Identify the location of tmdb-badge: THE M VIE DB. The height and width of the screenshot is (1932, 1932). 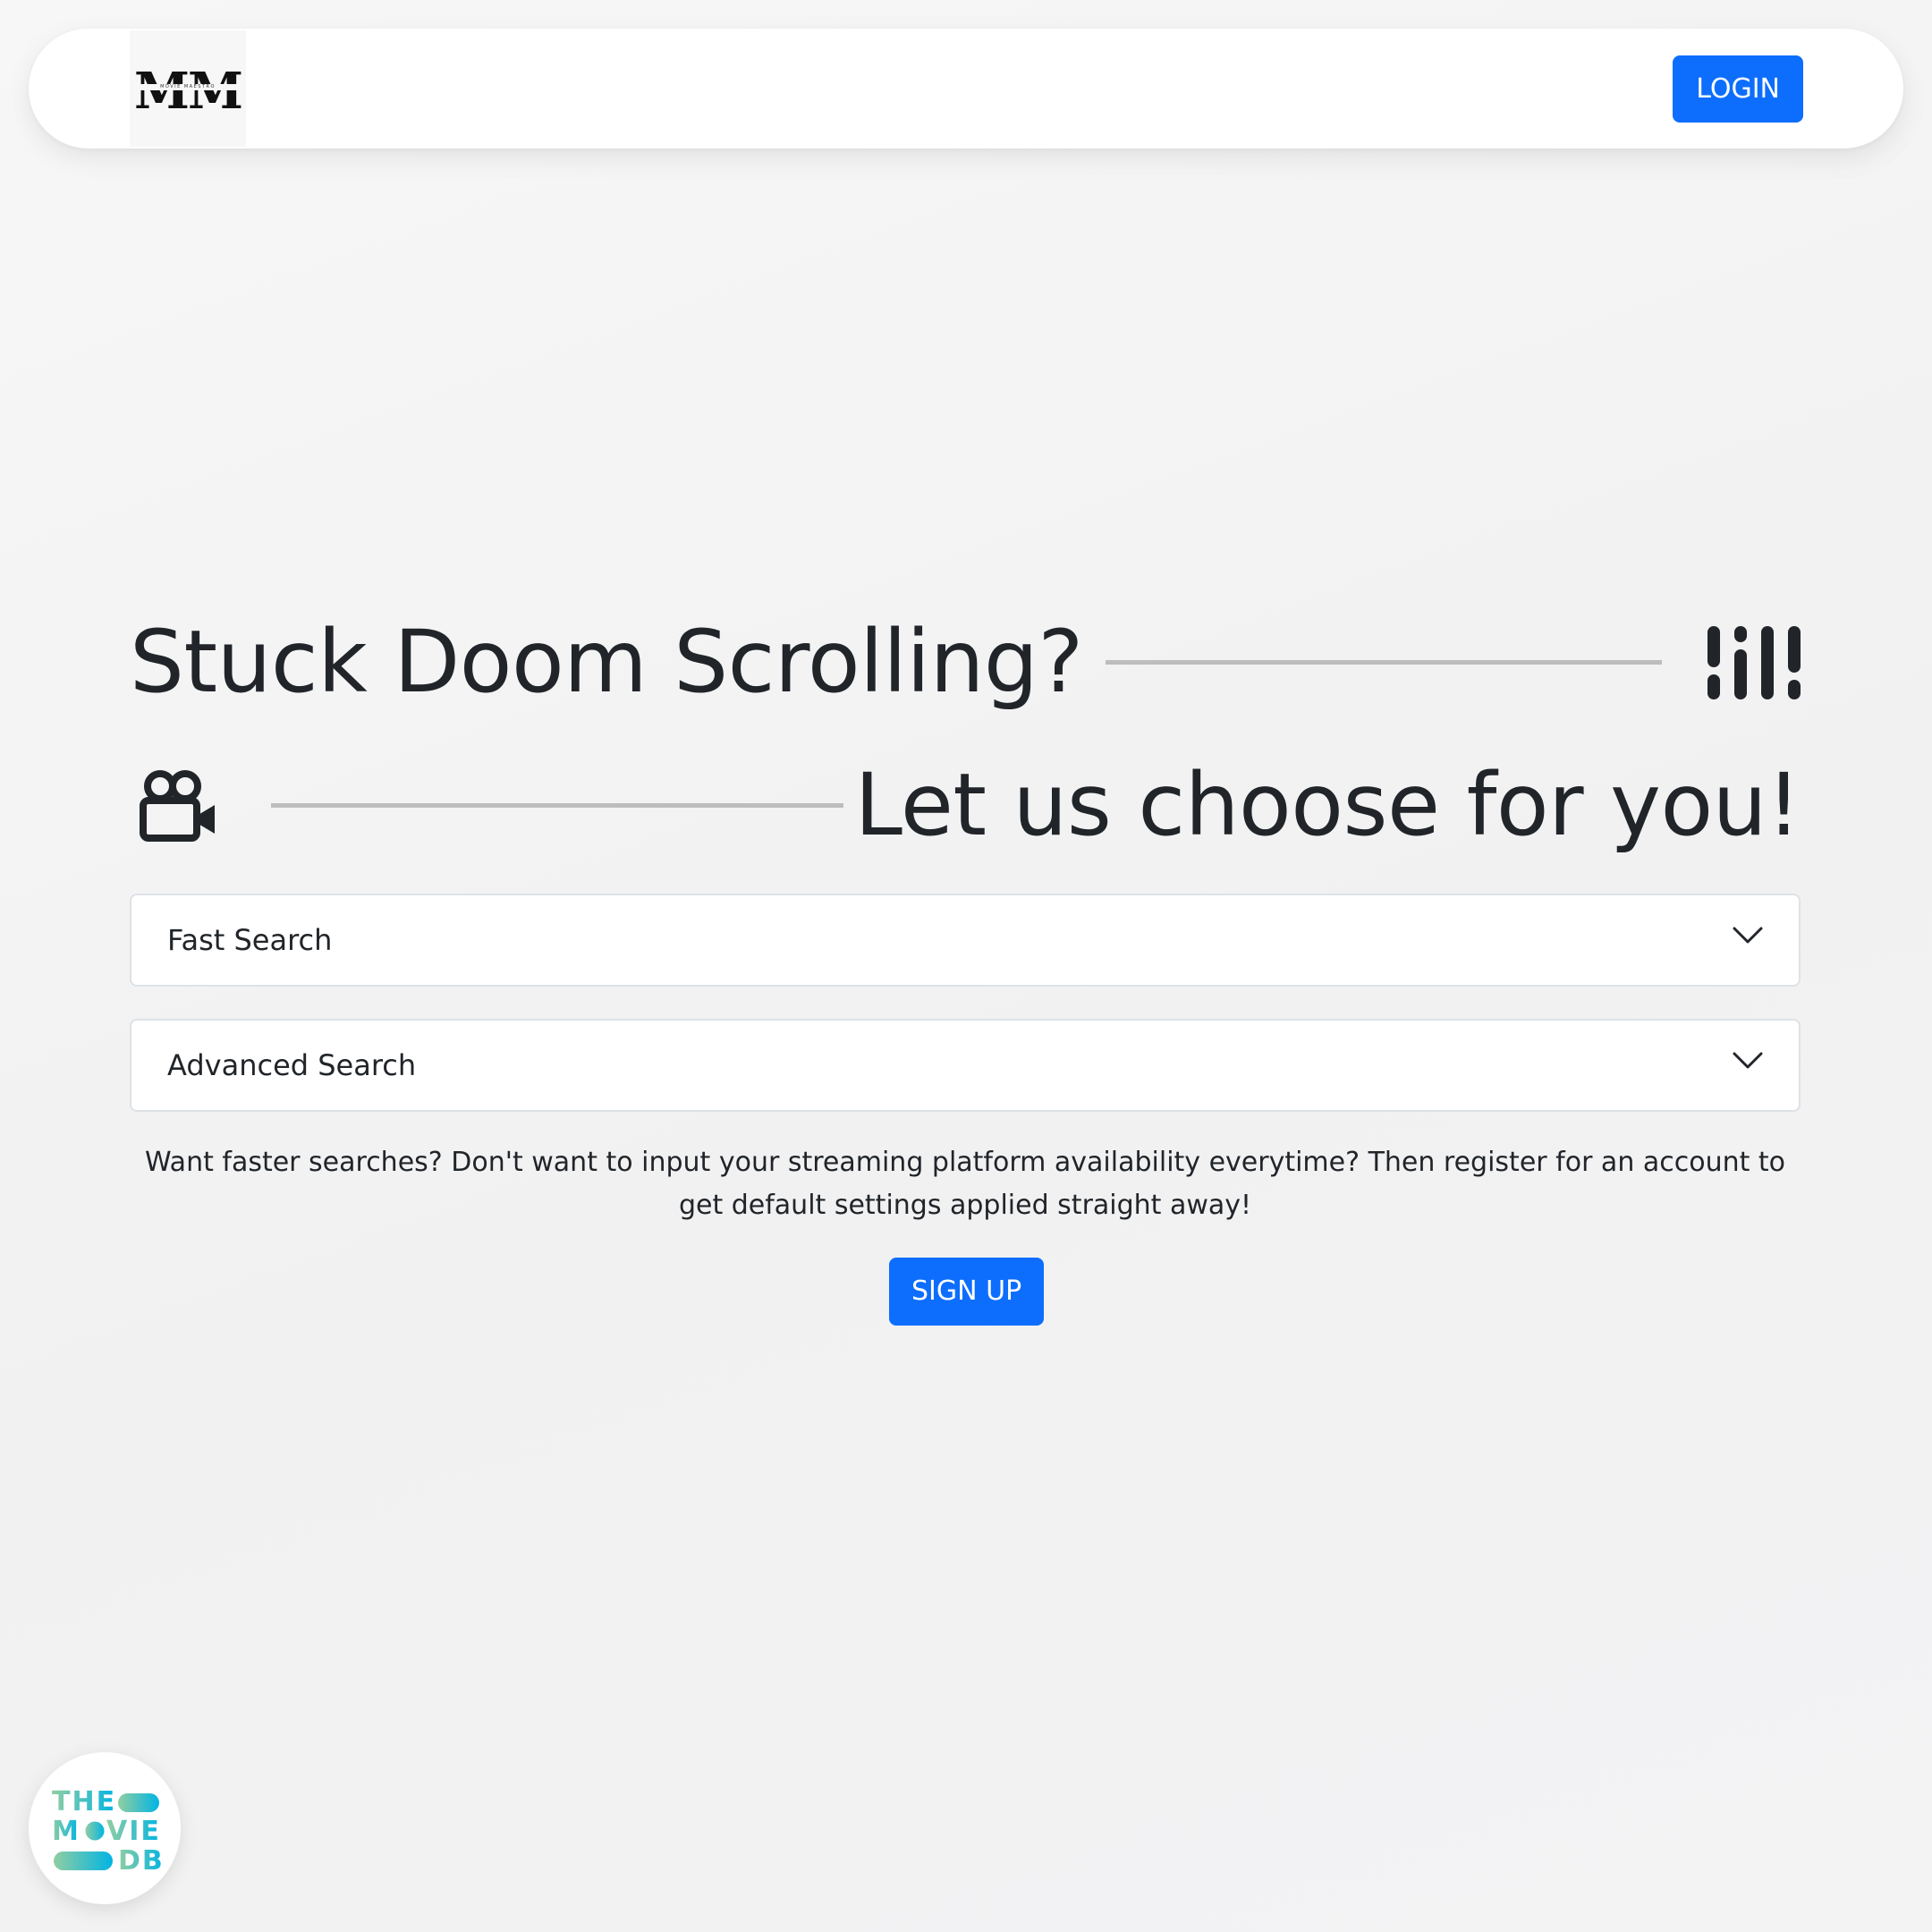
(105, 1828).